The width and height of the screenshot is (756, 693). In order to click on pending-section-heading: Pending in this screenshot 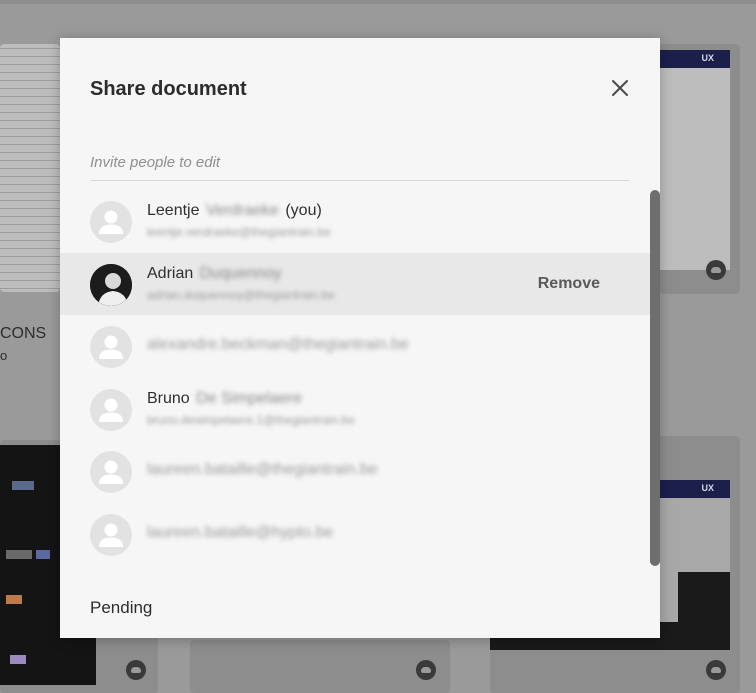, I will do `click(121, 607)`.